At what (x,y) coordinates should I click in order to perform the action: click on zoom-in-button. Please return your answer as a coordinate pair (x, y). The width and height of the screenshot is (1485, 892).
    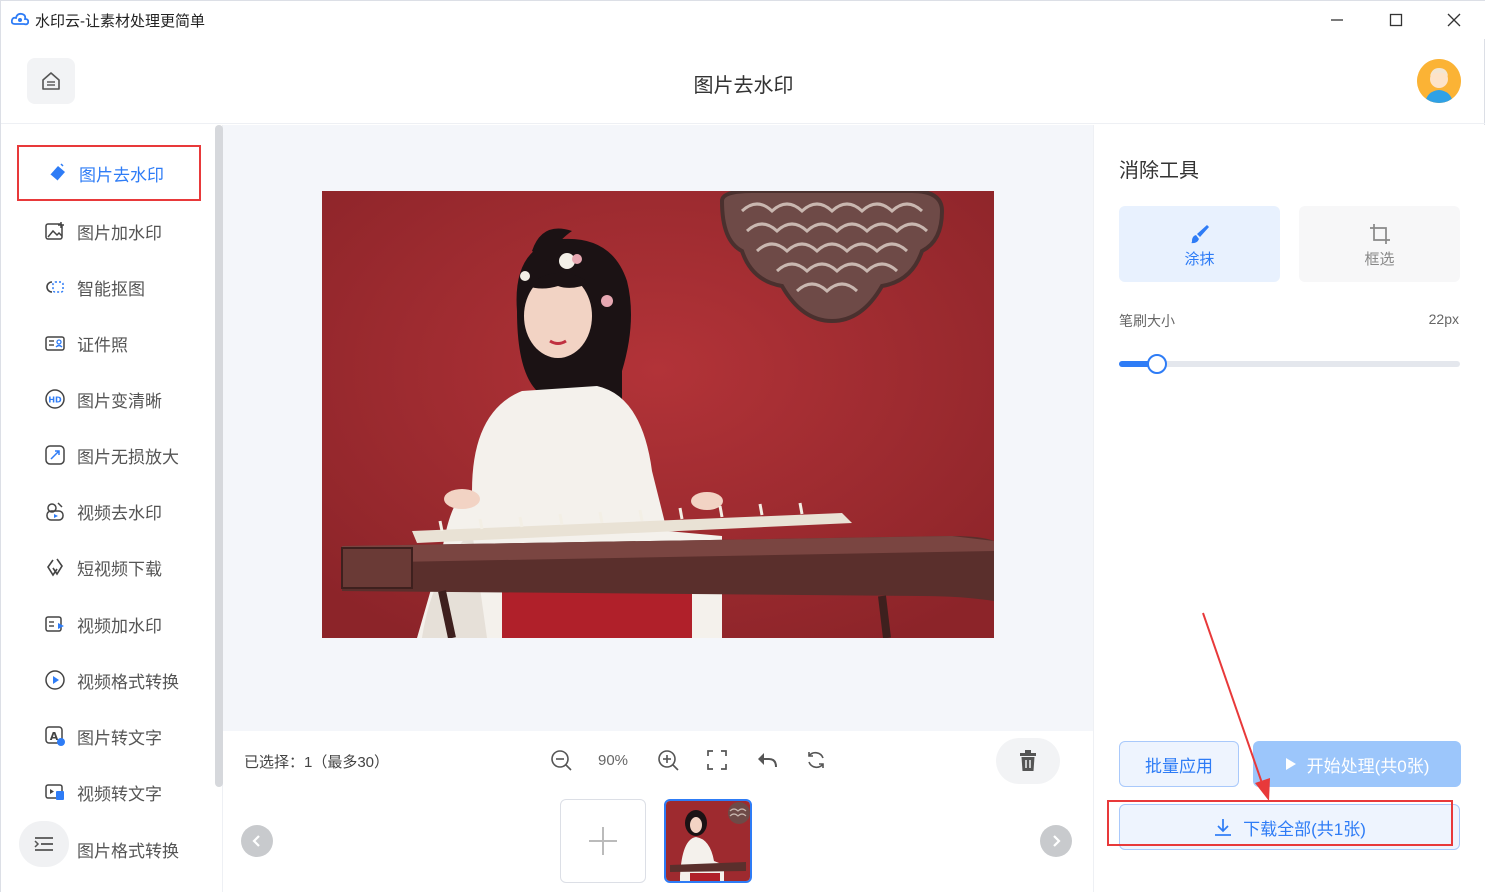
    Looking at the image, I should click on (668, 760).